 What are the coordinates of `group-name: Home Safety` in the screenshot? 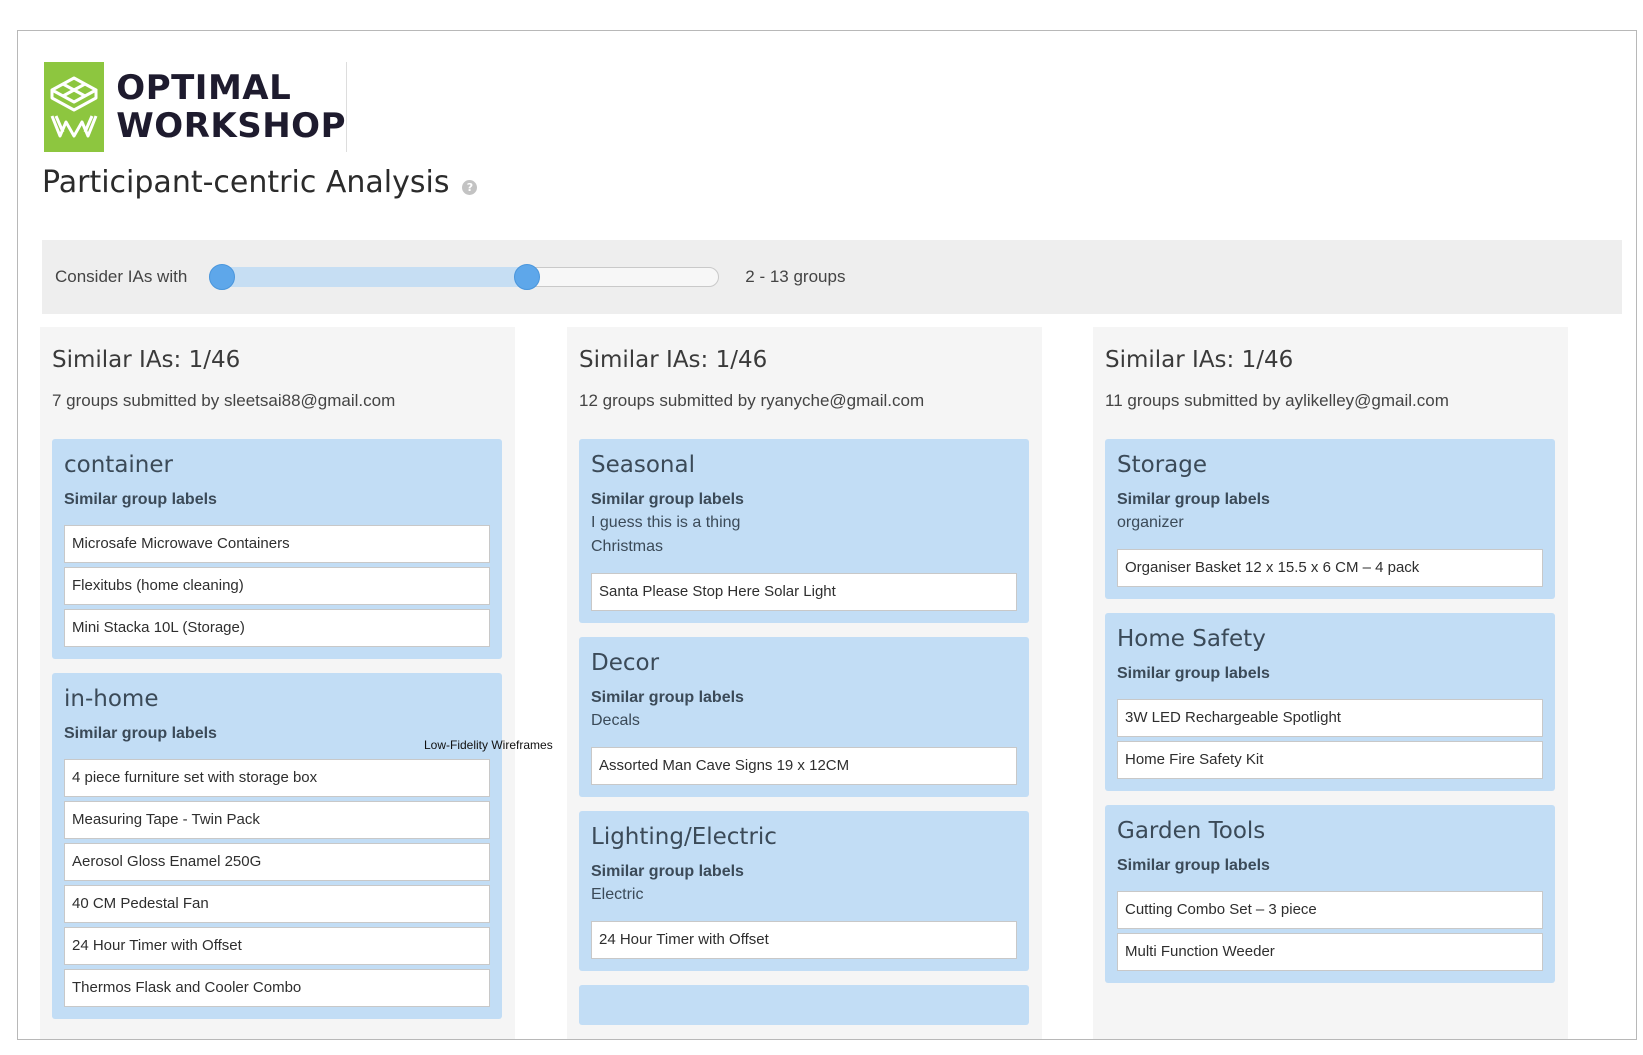 It's located at (1191, 639).